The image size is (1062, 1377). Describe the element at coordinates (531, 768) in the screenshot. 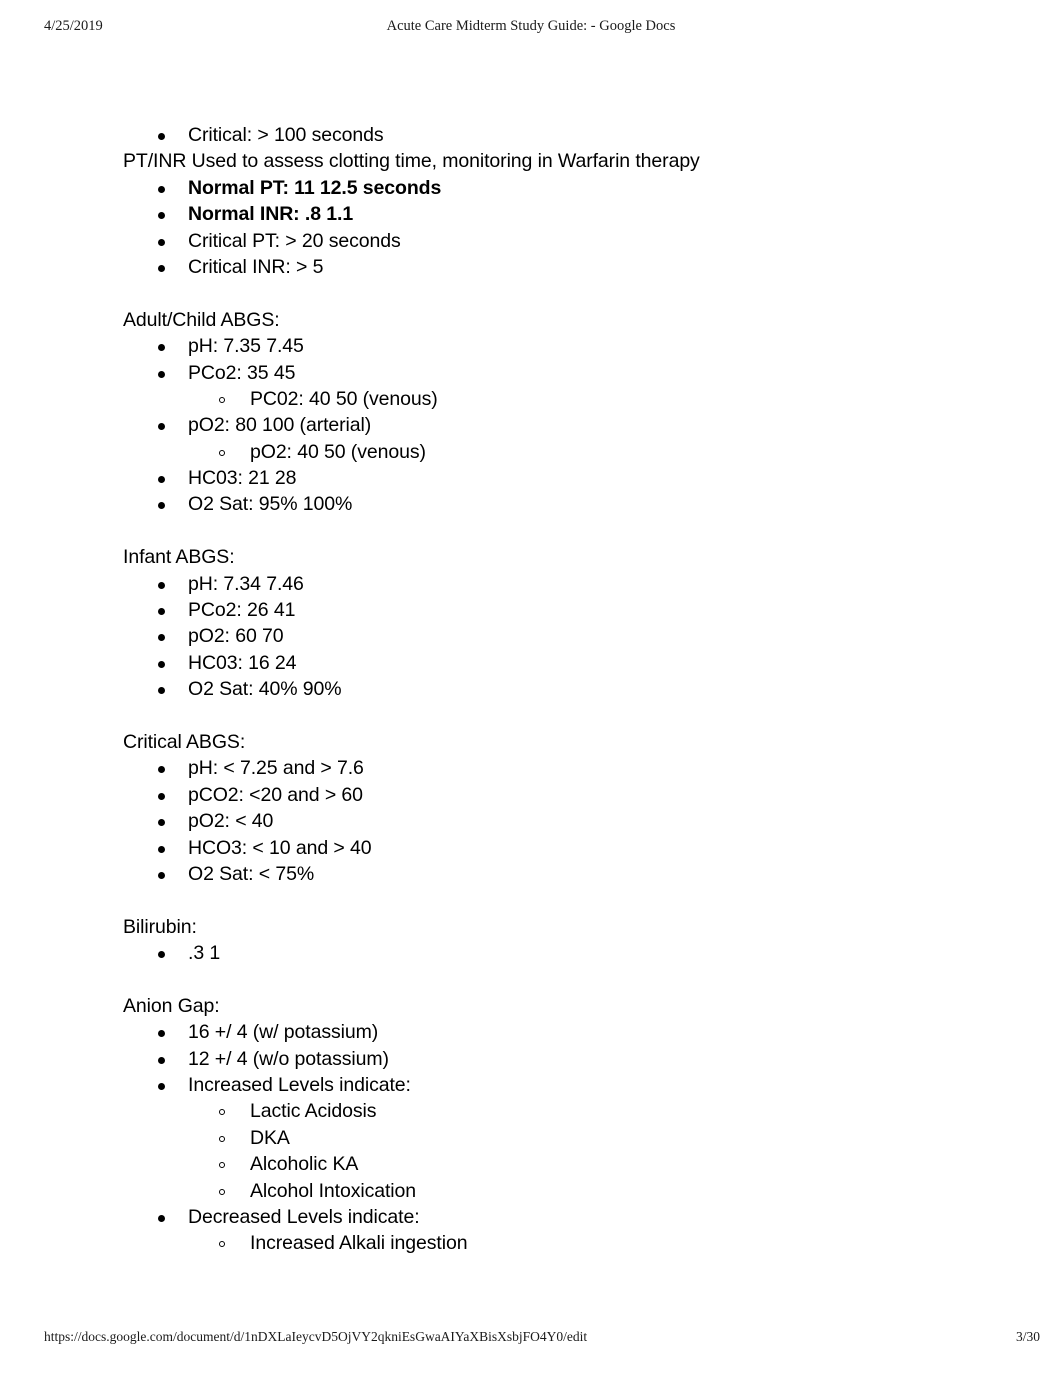

I see `list-item: pH: < 7.25 and > 7.6` at that location.